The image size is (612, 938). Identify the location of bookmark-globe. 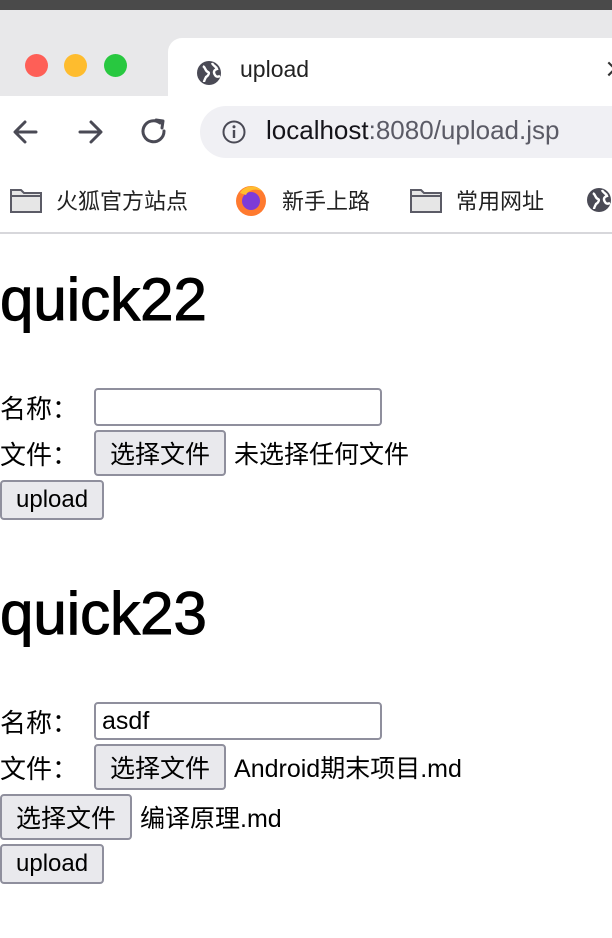
(599, 200).